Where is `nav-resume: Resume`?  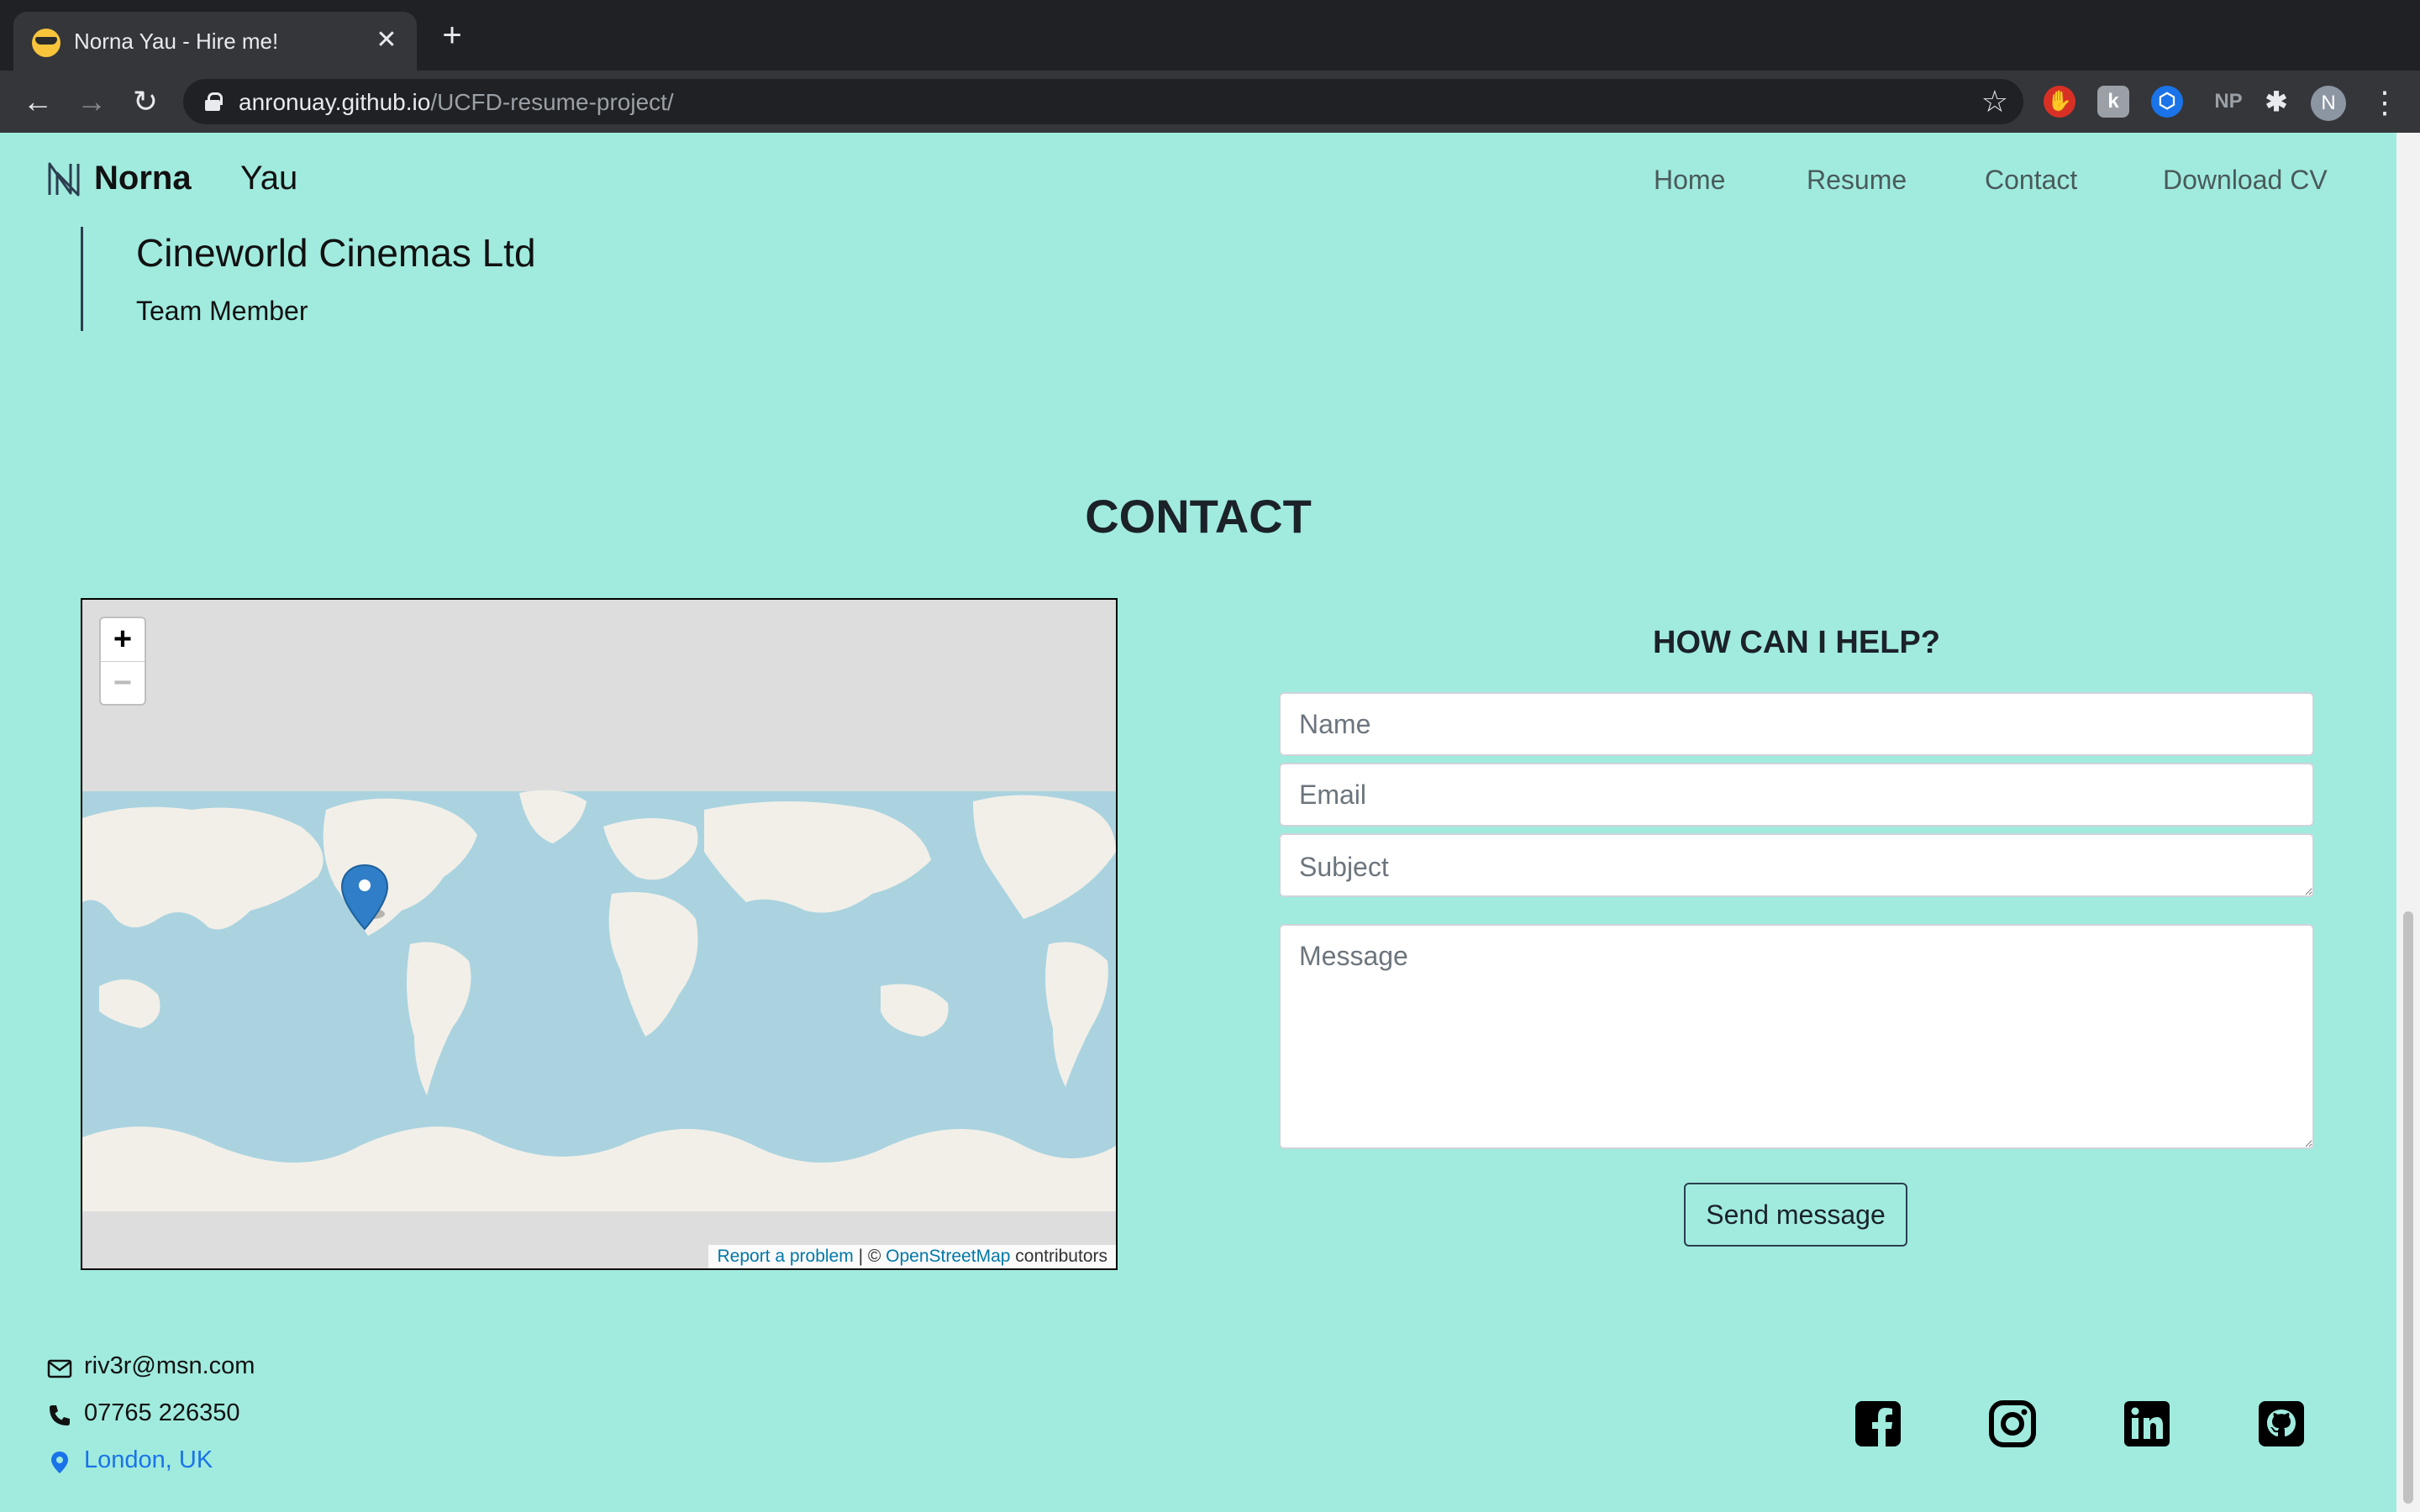 nav-resume: Resume is located at coordinates (1857, 180).